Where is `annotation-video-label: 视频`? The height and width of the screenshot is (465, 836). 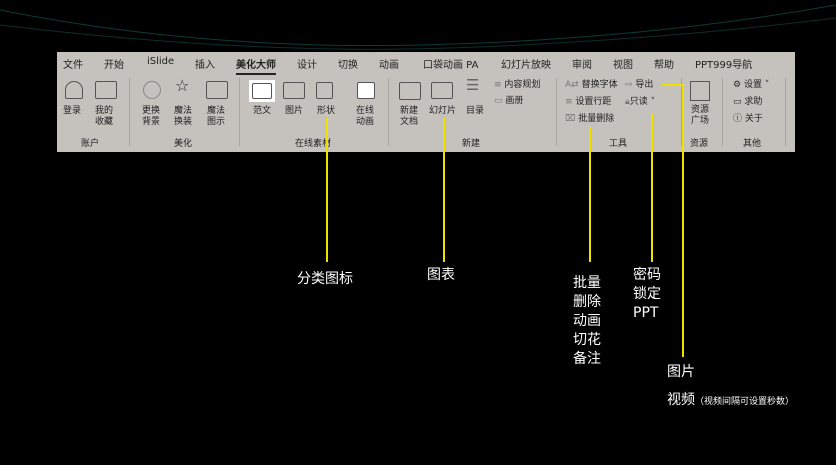
annotation-video-label: 视频 is located at coordinates (681, 400).